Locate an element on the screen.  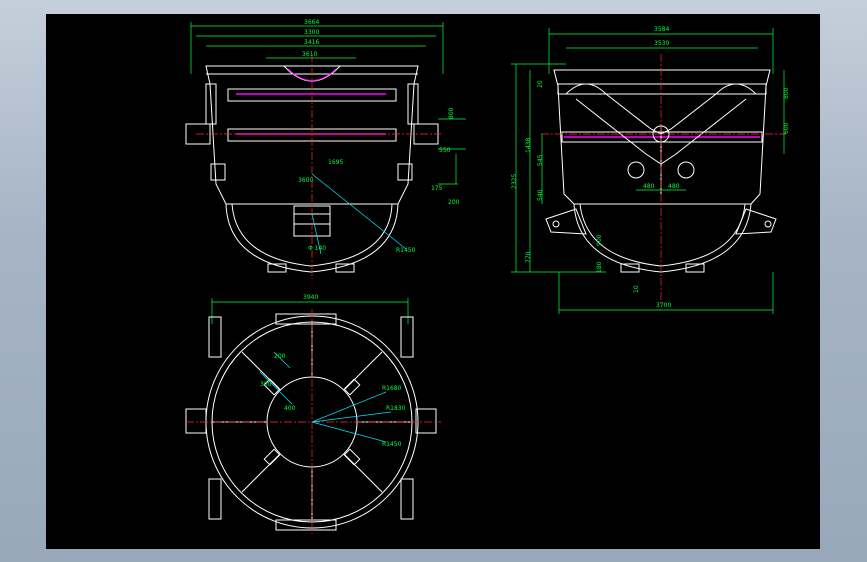
side-total-height: 2325 is located at coordinates (514, 181).